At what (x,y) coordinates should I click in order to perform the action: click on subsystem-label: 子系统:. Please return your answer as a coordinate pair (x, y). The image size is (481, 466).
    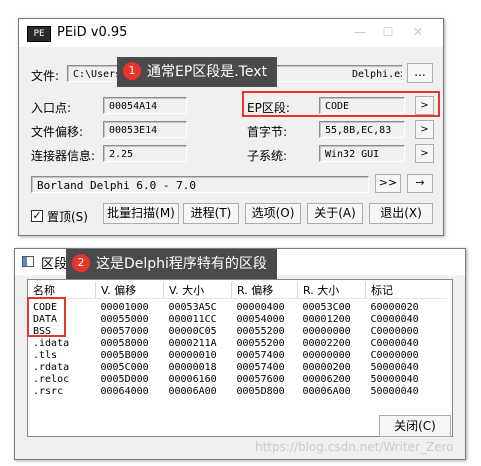
    Looking at the image, I should click on (267, 156).